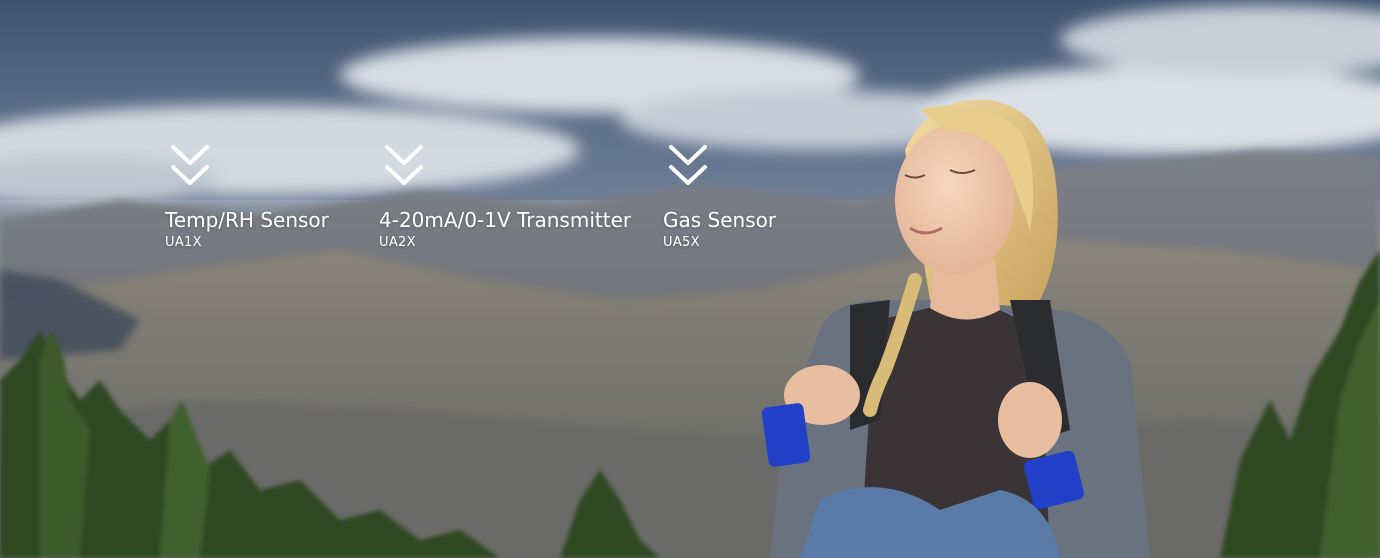 This screenshot has width=1380, height=558. What do you see at coordinates (505, 220) in the screenshot?
I see `nav-item-title: 4-20mA/0-1V Transmitter` at bounding box center [505, 220].